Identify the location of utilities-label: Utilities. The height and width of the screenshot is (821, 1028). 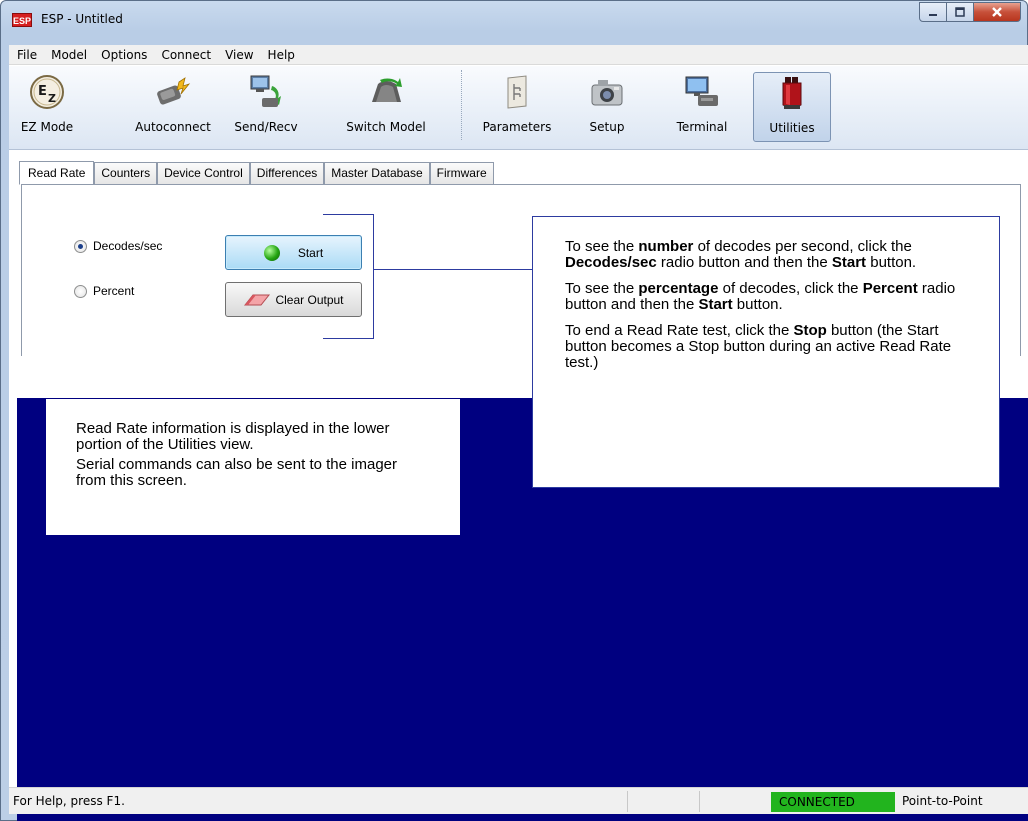
(792, 128).